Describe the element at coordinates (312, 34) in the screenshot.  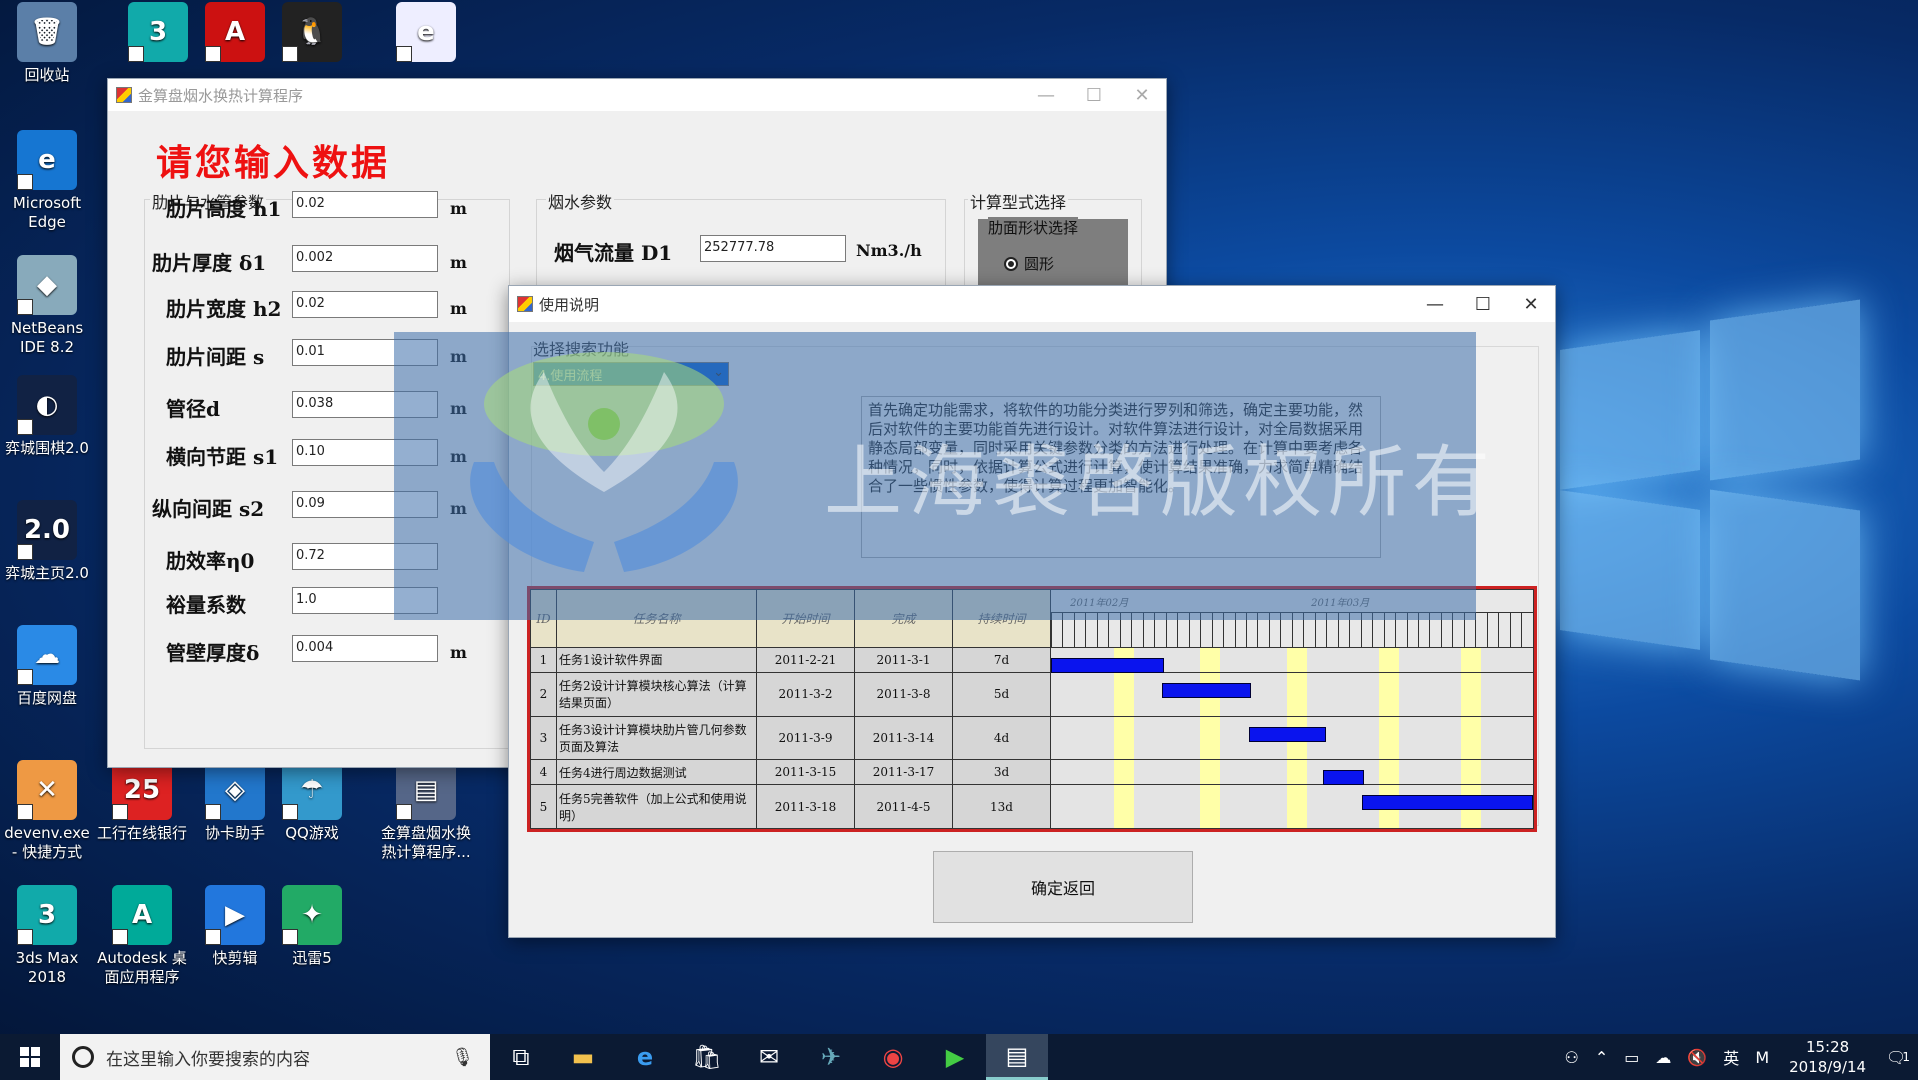
I see `desktop-icon: 🐧` at that location.